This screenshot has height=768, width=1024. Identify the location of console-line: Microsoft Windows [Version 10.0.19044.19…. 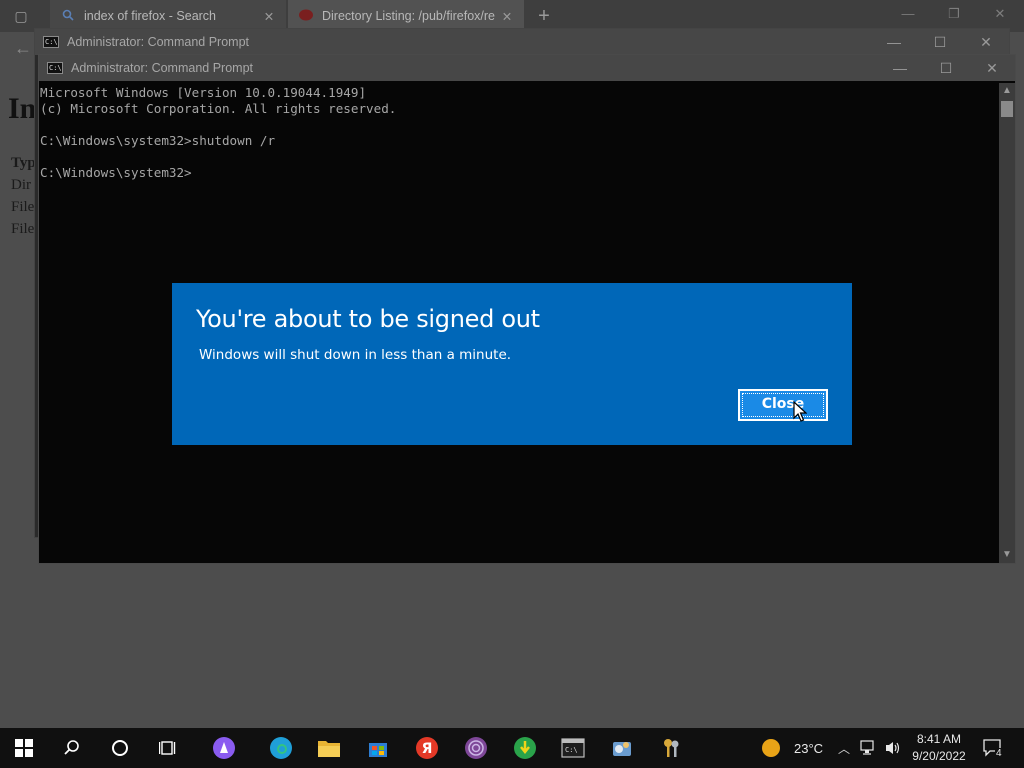
(203, 92).